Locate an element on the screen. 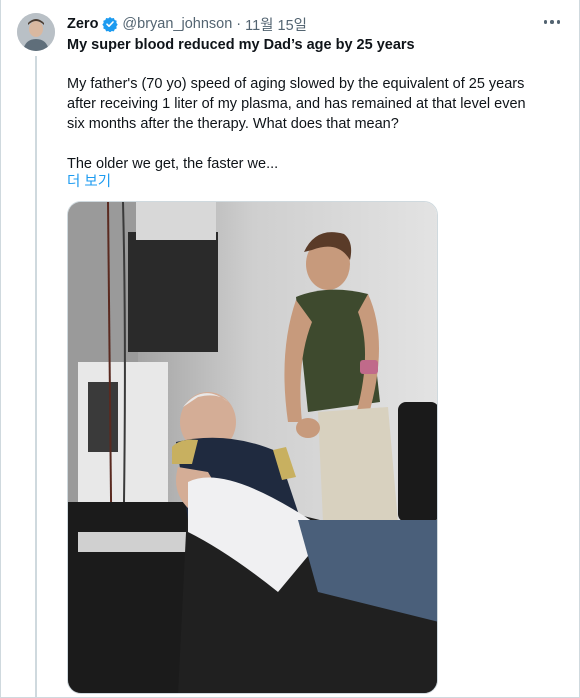  author-name: Zero is located at coordinates (82, 24).